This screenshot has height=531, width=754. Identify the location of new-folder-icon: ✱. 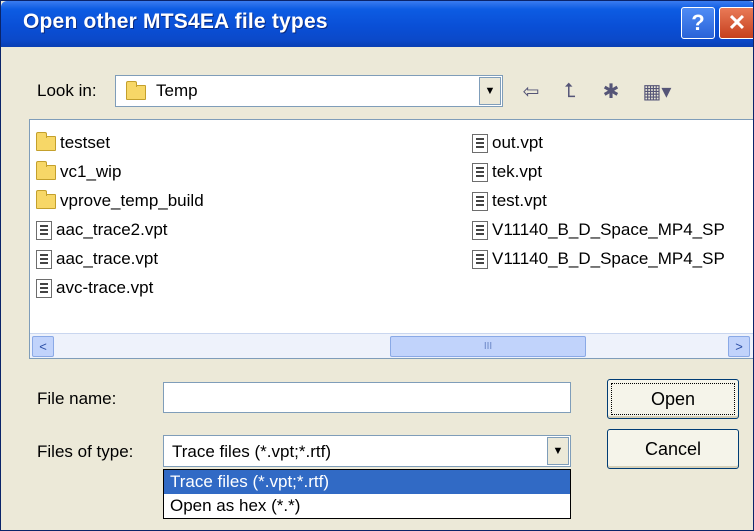
(611, 91).